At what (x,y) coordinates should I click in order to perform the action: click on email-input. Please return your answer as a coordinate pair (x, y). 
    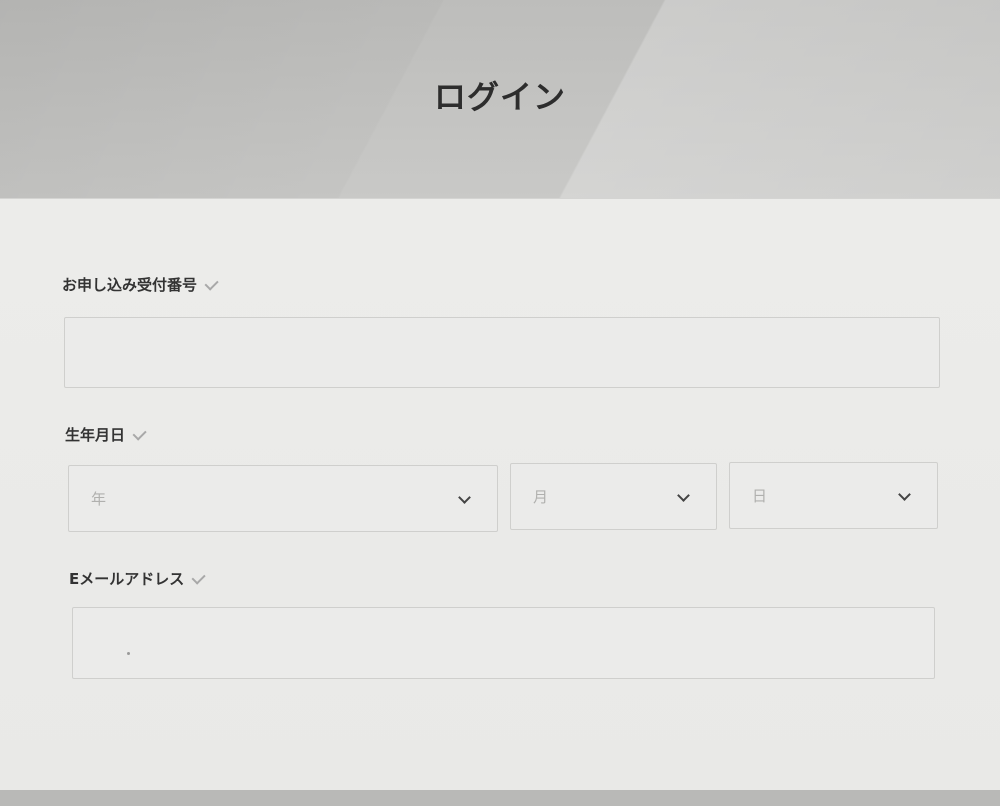
    Looking at the image, I should click on (503, 643).